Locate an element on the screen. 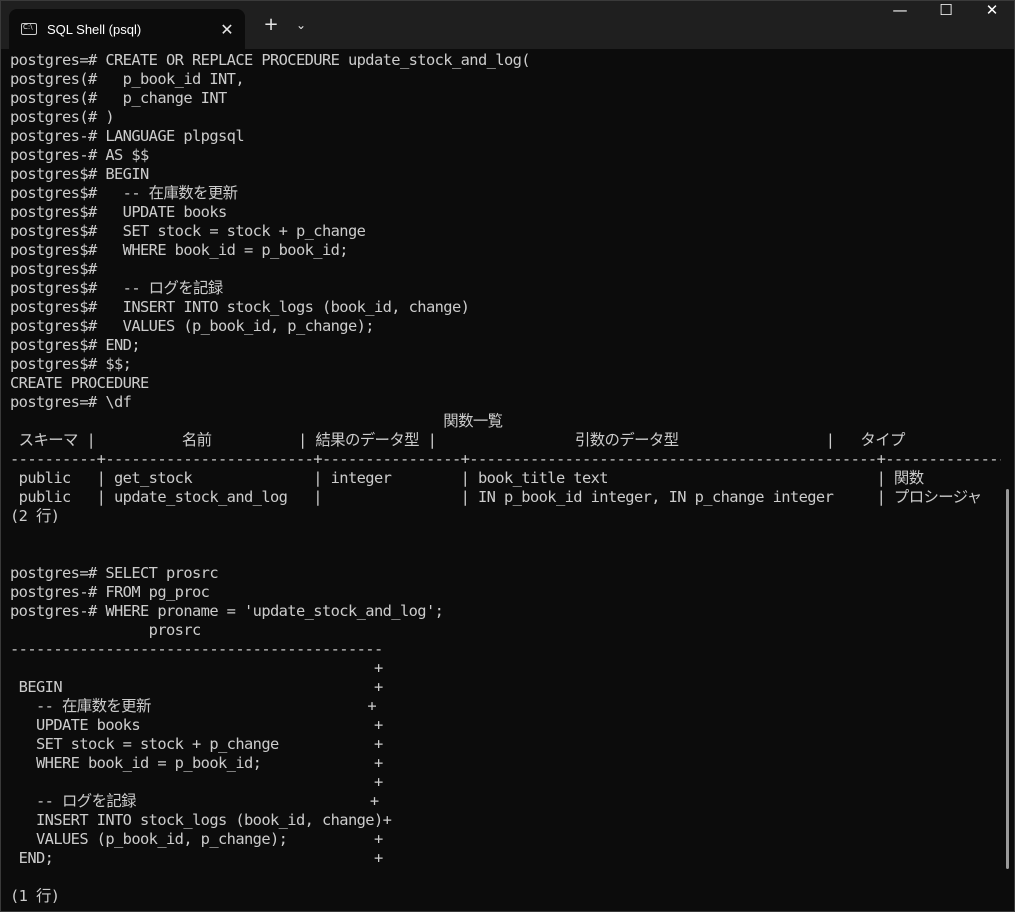  terminal-line: postgres-# LANGUAGE plpgsql is located at coordinates (127, 136).